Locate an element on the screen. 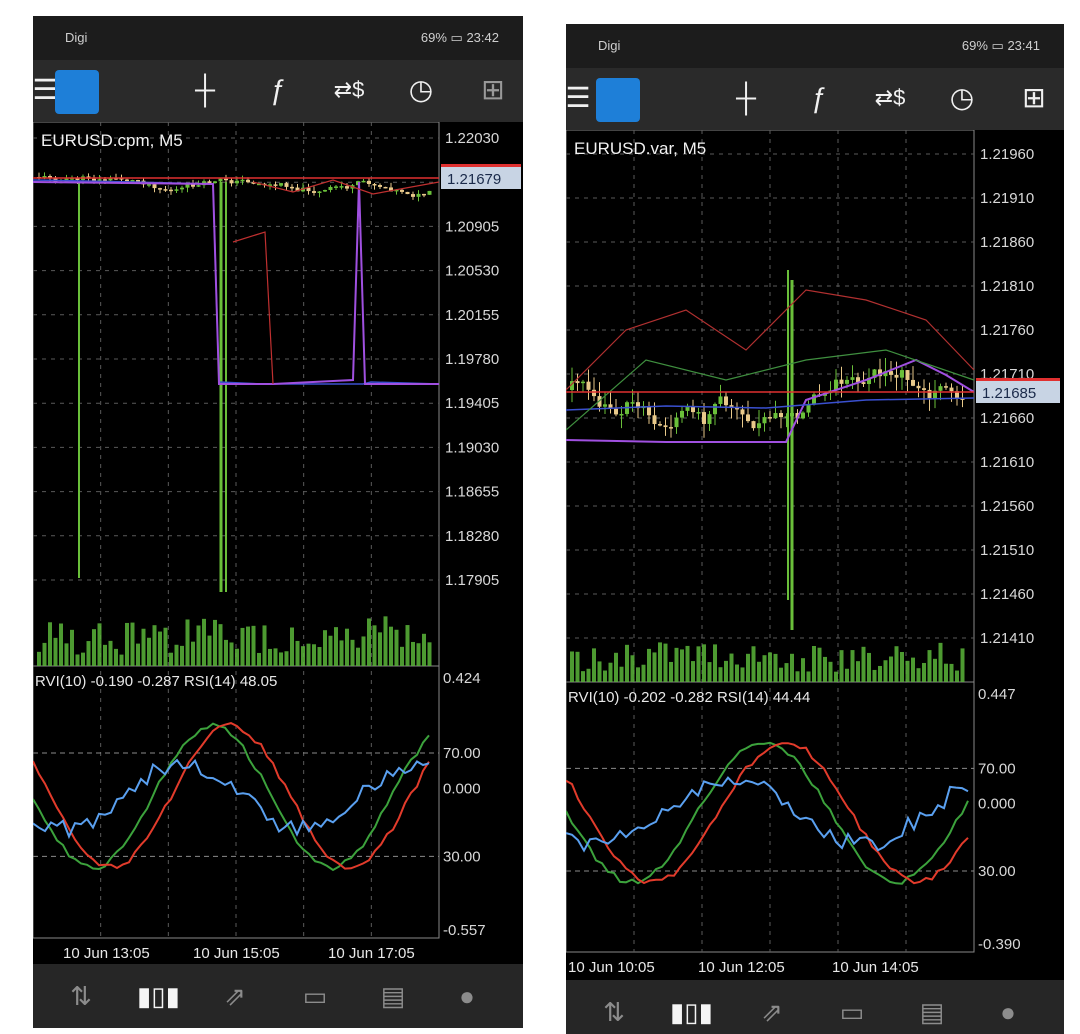 Image resolution: width=1080 pixels, height=1034 pixels. price-axis-label: 1.18655 is located at coordinates (472, 492).